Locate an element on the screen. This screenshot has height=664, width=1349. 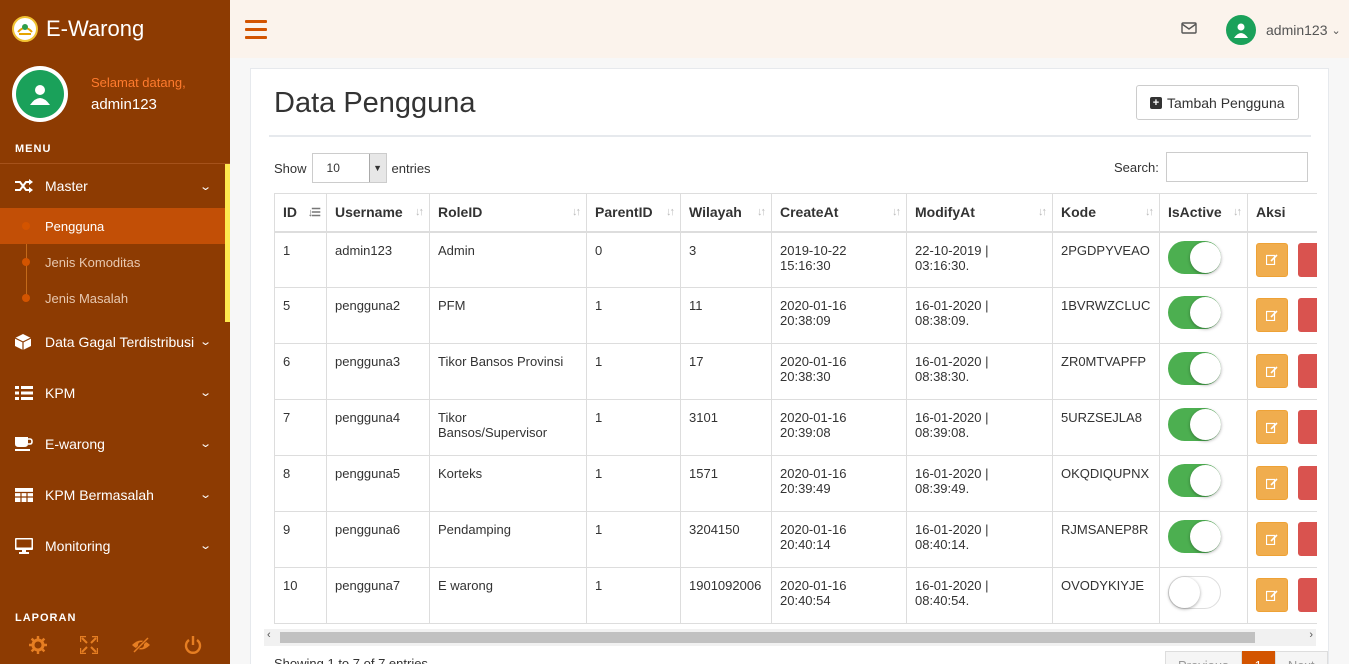
sidebar-item-data-gagal: Data Gagal Terdistribusi ⌄ is located at coordinates (115, 341).